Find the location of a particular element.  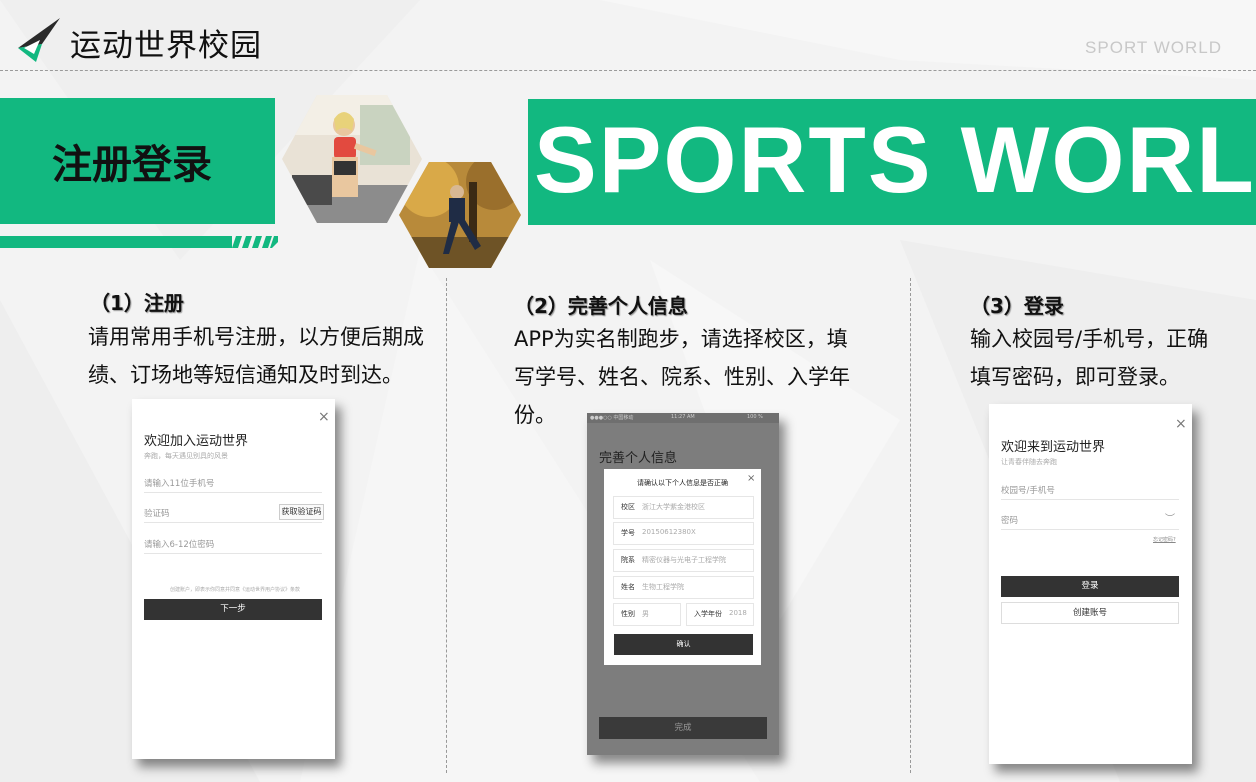

step-body-line: 输入校园号/手机号，正确 is located at coordinates (1089, 339).